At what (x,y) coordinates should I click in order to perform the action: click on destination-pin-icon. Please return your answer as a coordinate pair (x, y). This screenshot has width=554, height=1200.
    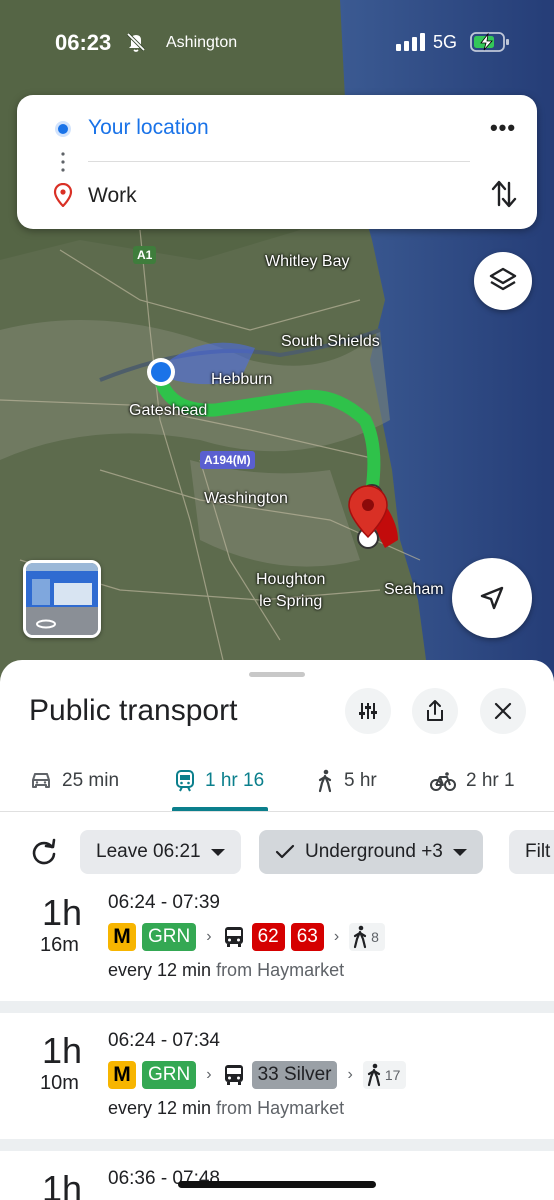
    Looking at the image, I should click on (63, 195).